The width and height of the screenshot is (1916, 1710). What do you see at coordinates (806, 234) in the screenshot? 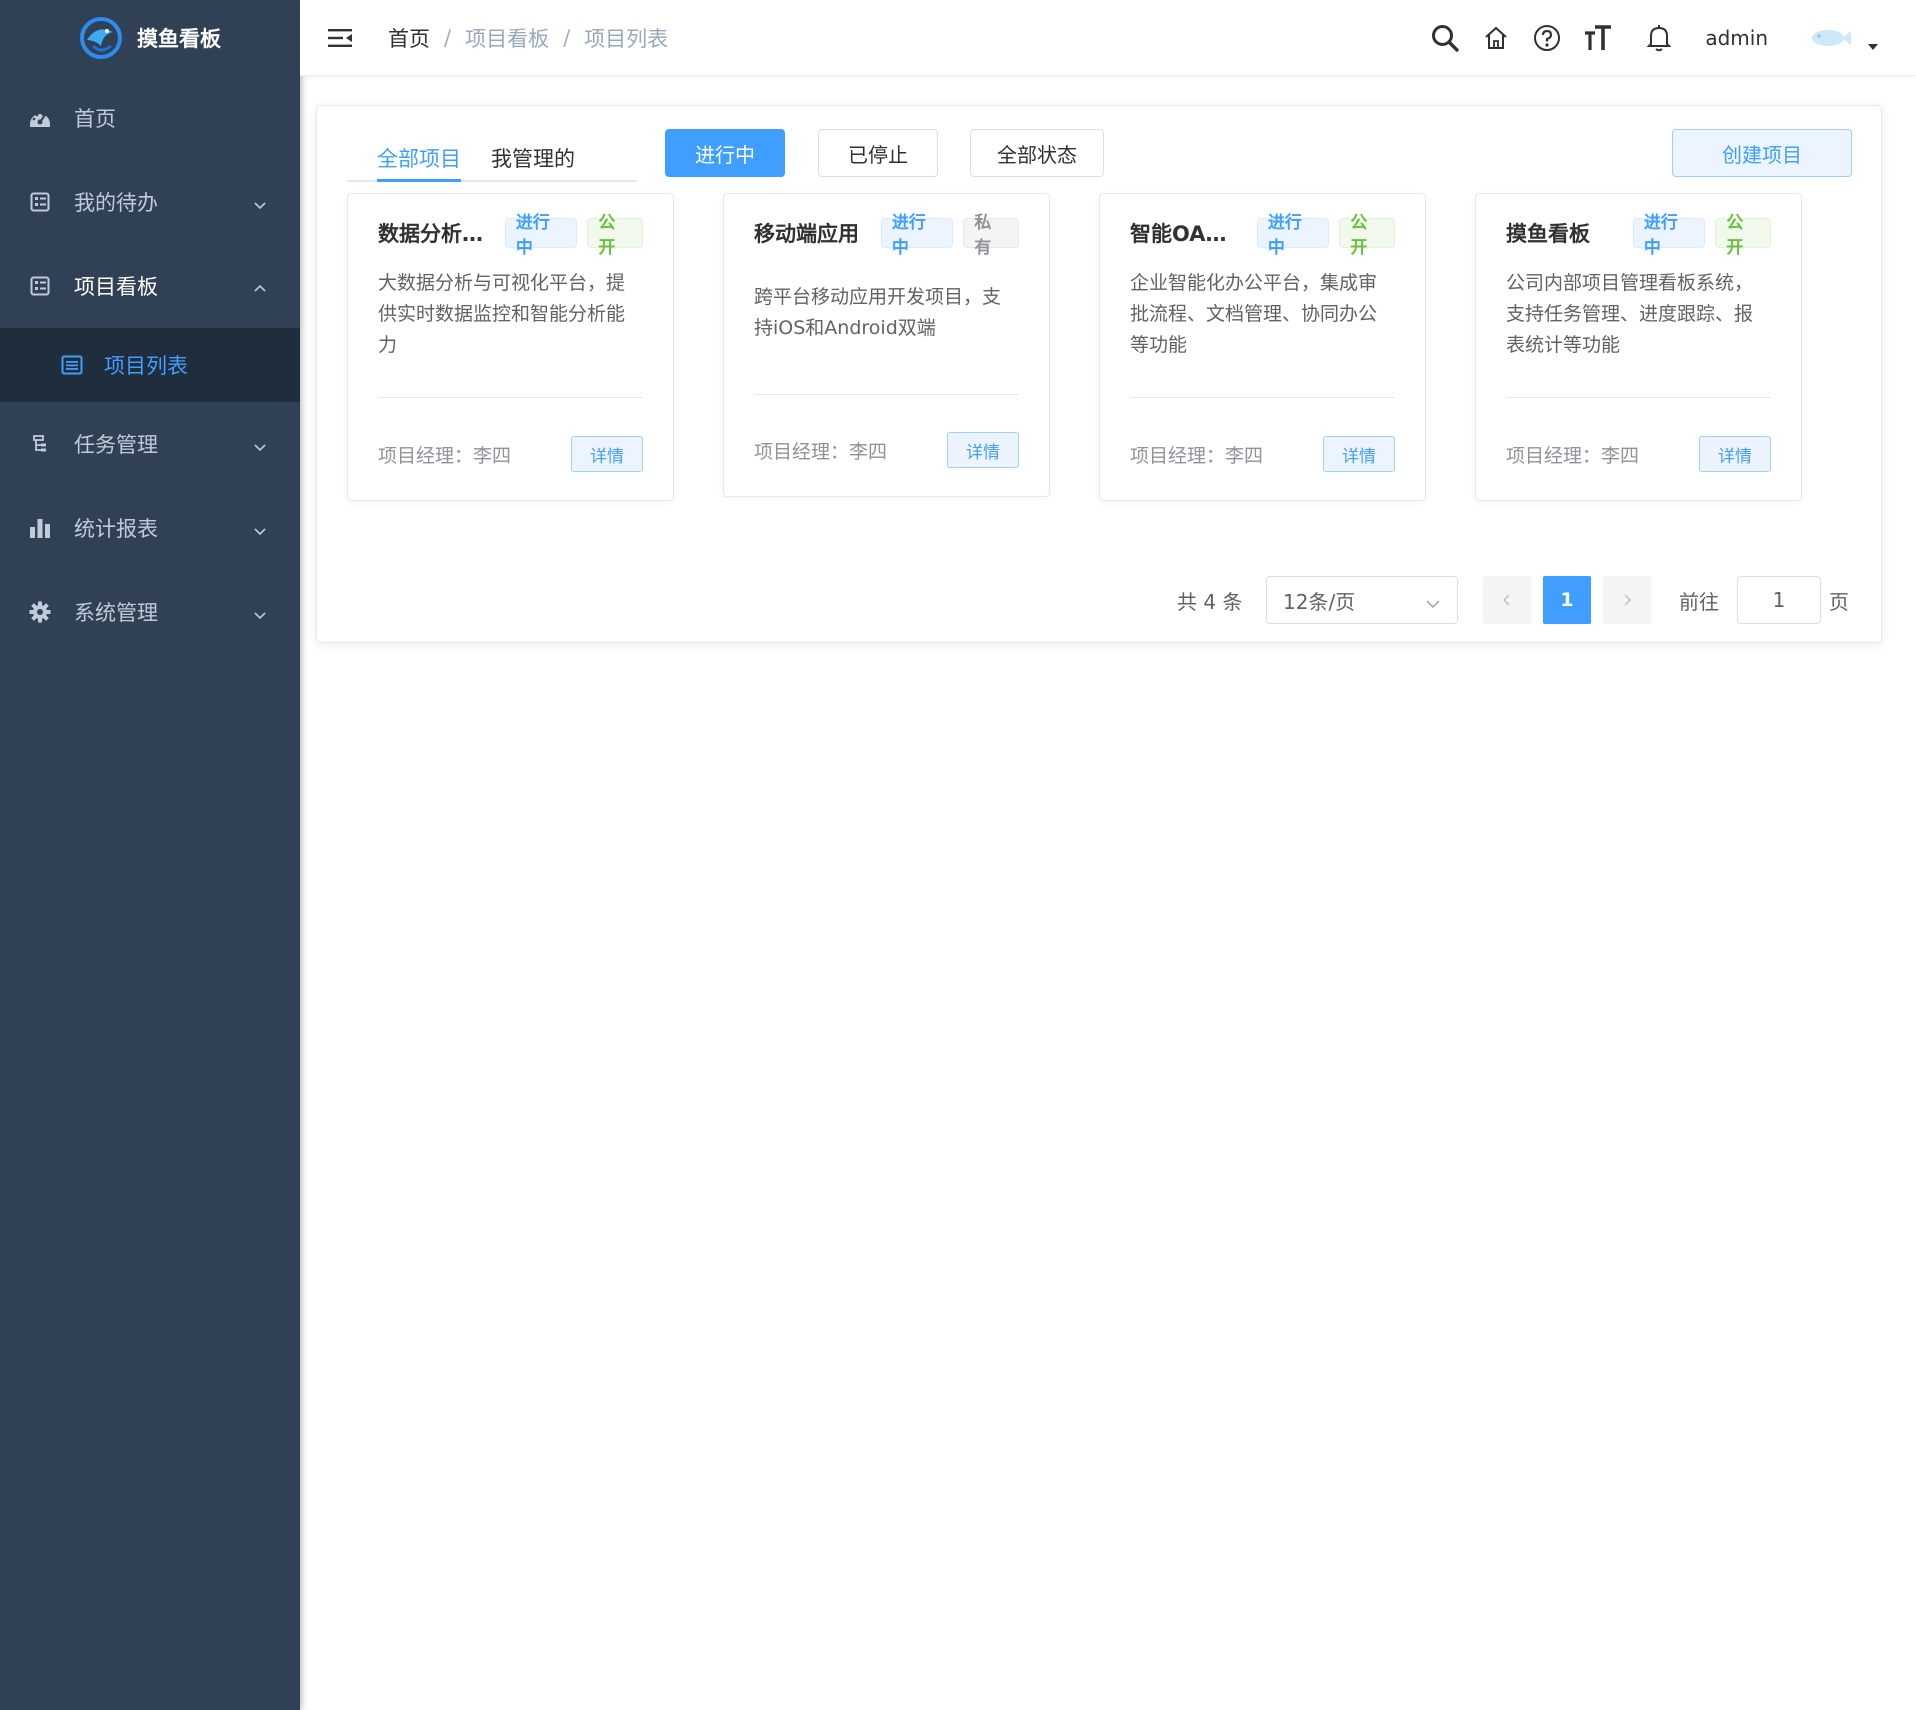
I see `project-title: 移动端应用` at bounding box center [806, 234].